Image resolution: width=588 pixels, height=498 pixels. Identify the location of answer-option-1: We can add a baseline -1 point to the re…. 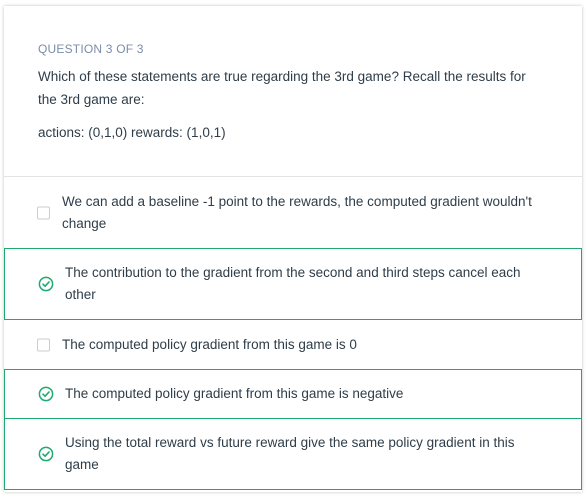
(293, 213).